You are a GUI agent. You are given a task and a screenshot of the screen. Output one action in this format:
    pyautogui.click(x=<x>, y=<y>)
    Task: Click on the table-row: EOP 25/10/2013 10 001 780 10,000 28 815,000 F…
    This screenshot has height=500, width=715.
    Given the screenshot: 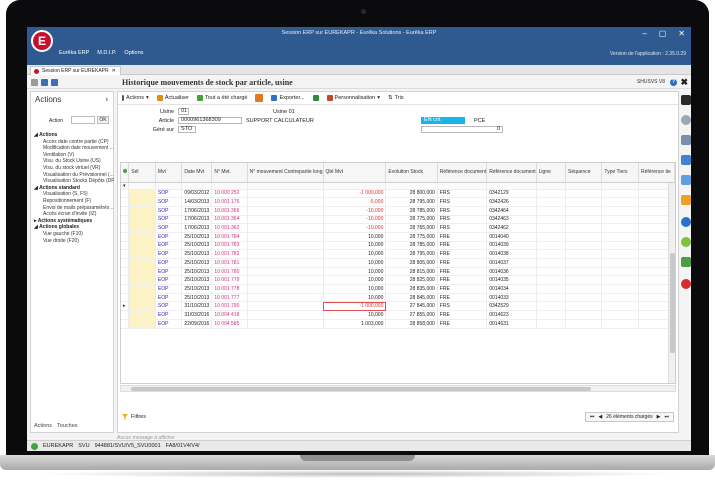 What is the action you would take?
    pyautogui.click(x=398, y=272)
    